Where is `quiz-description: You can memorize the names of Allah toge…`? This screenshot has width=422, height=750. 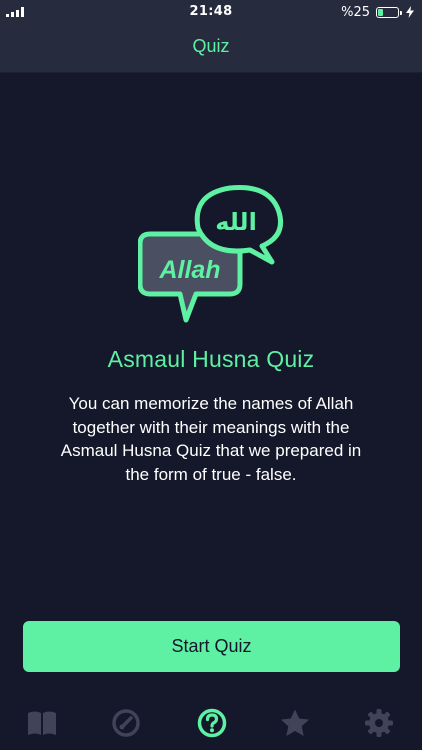
quiz-description: You can memorize the names of Allah toge… is located at coordinates (211, 439).